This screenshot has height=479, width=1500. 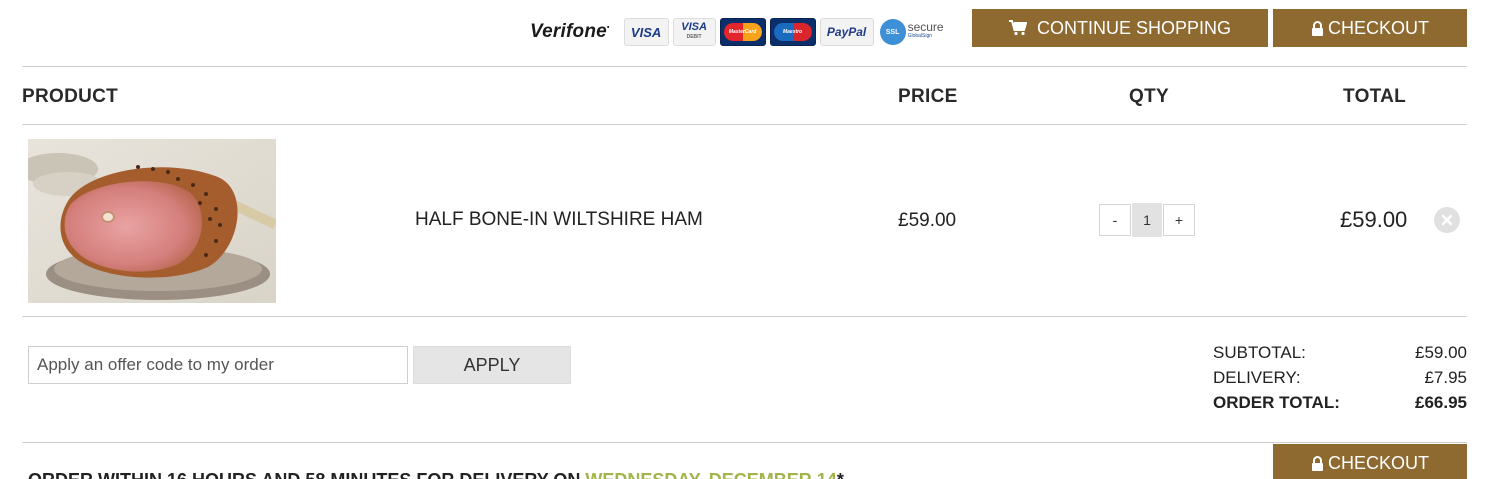 What do you see at coordinates (911, 32) in the screenshot?
I see `secure-badge: SSL secure GlobalSign` at bounding box center [911, 32].